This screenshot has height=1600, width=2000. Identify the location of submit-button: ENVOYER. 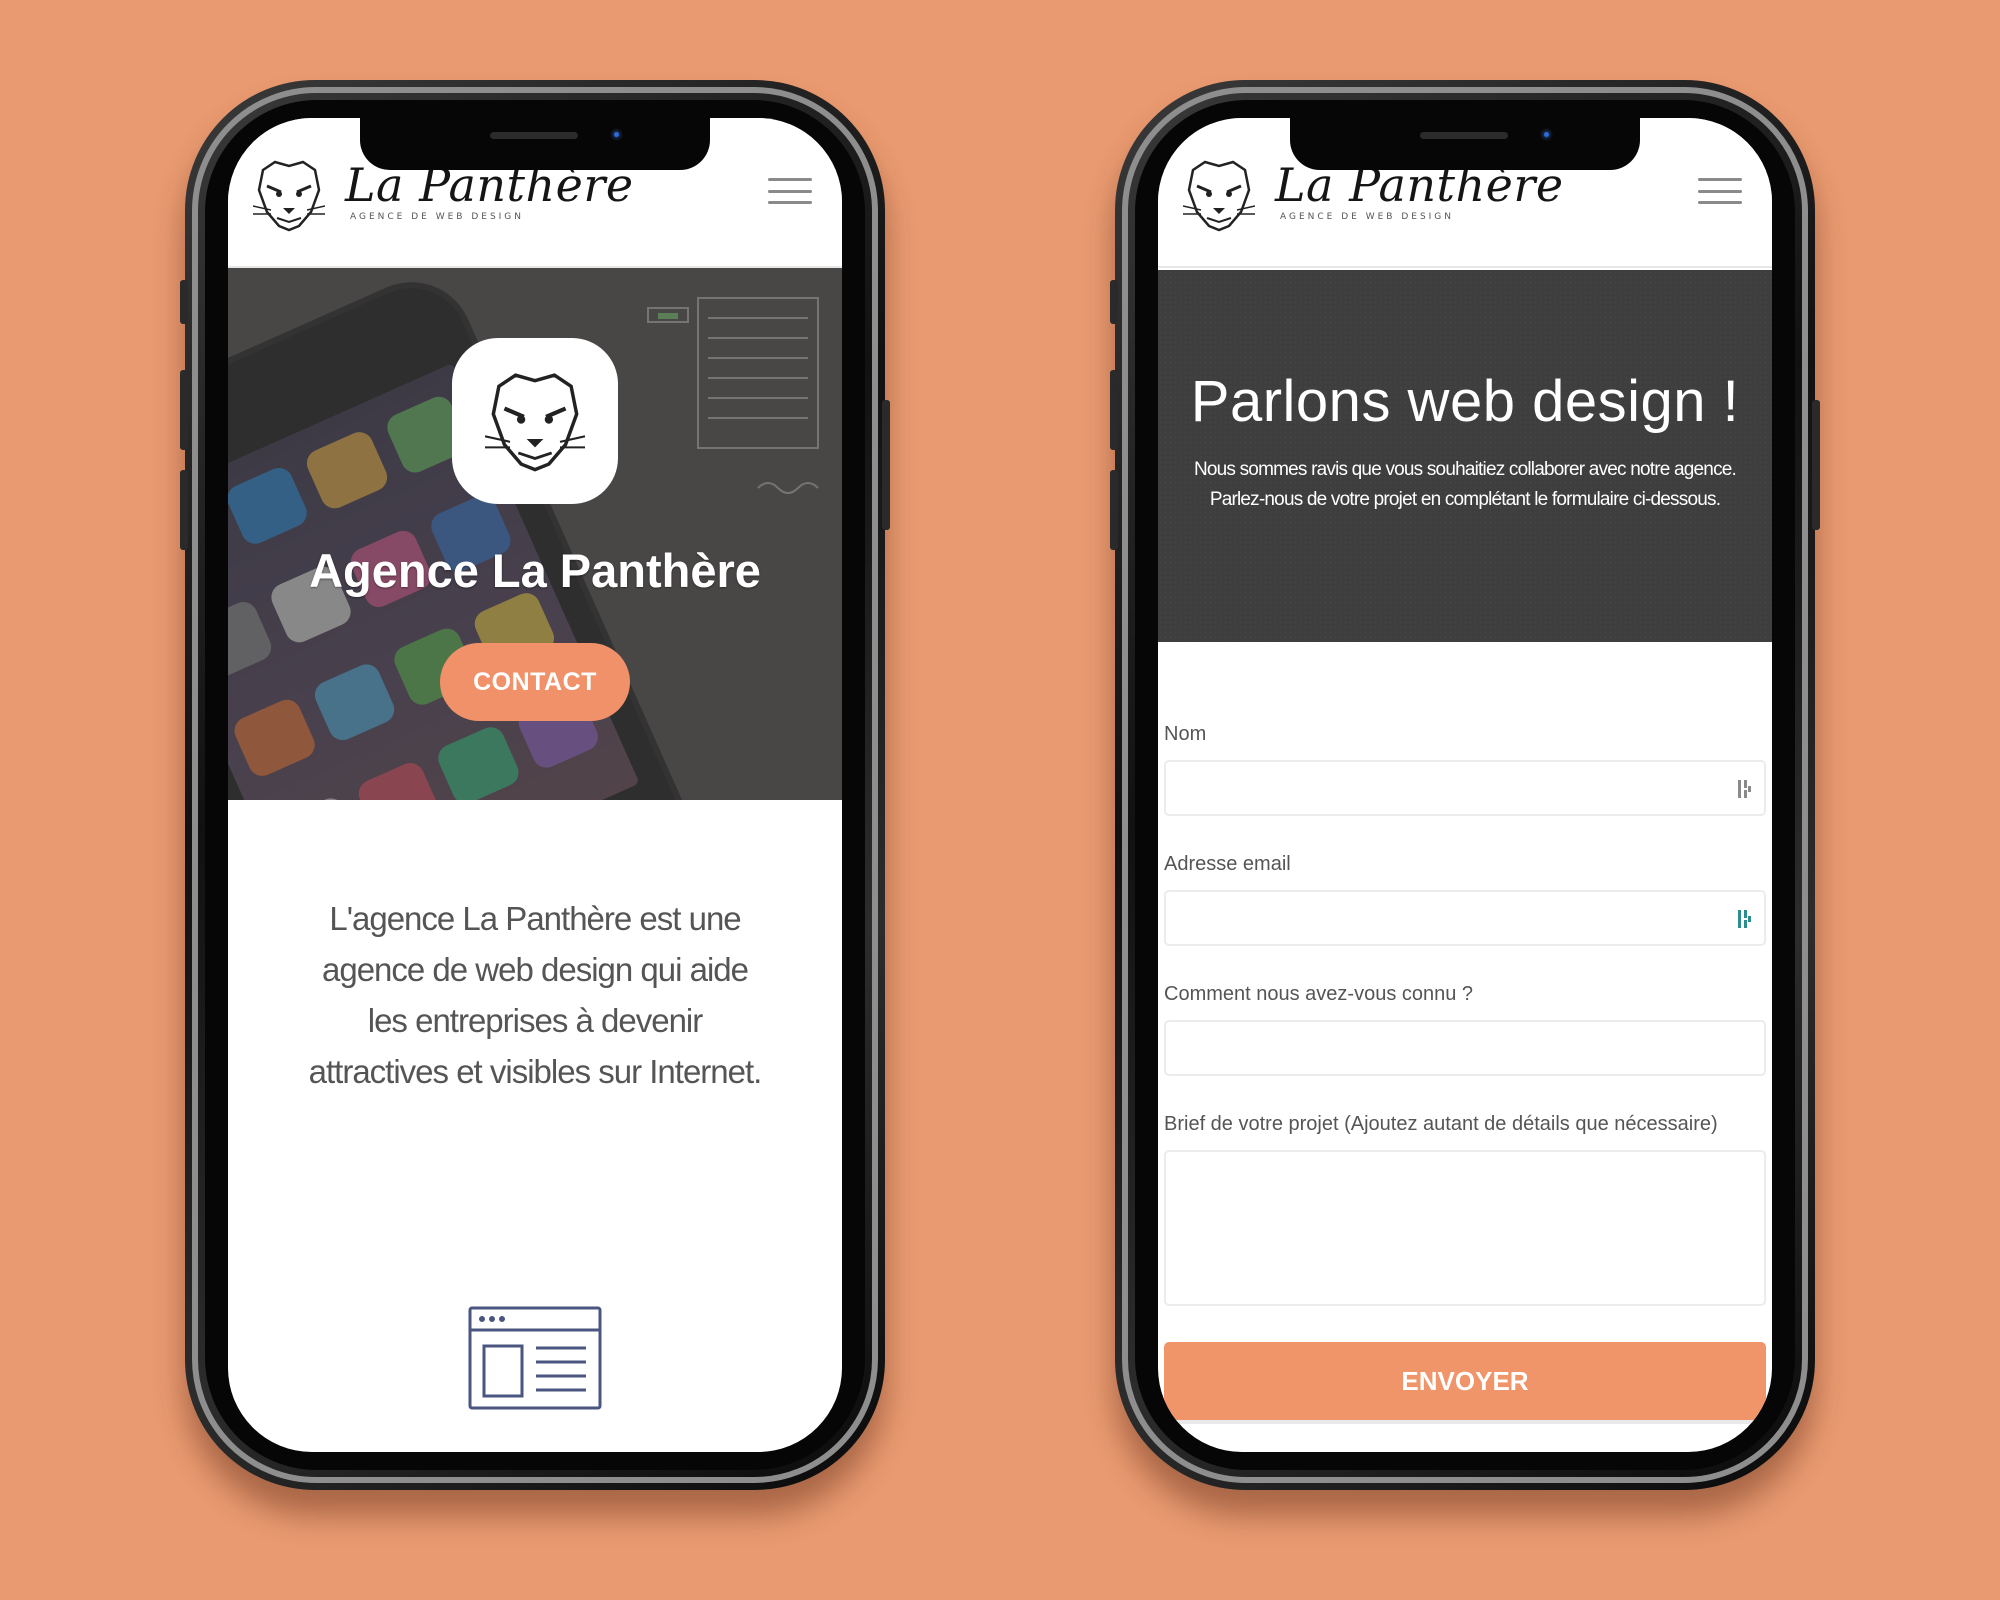
(1465, 1381).